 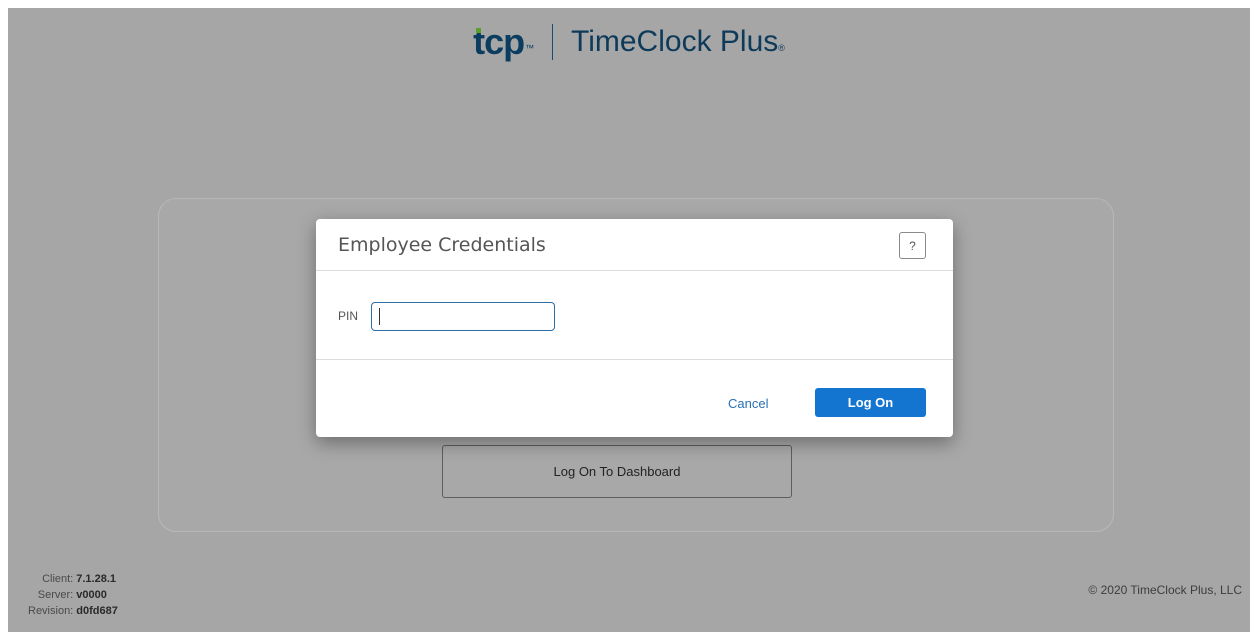 I want to click on question-mark-icon: ?, so click(x=912, y=245).